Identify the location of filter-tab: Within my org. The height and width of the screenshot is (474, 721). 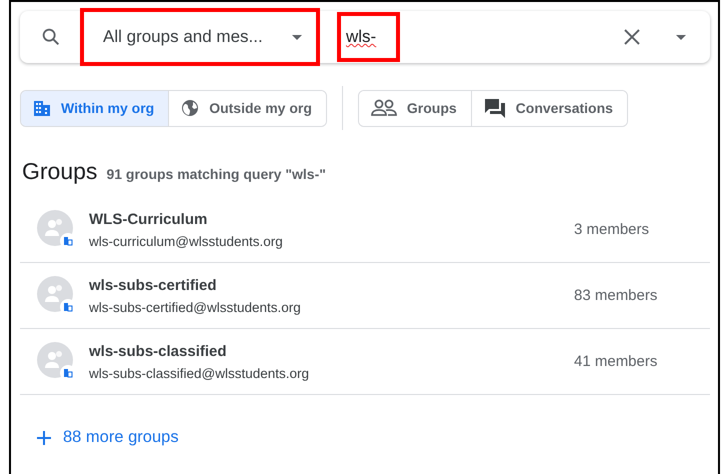
(94, 108).